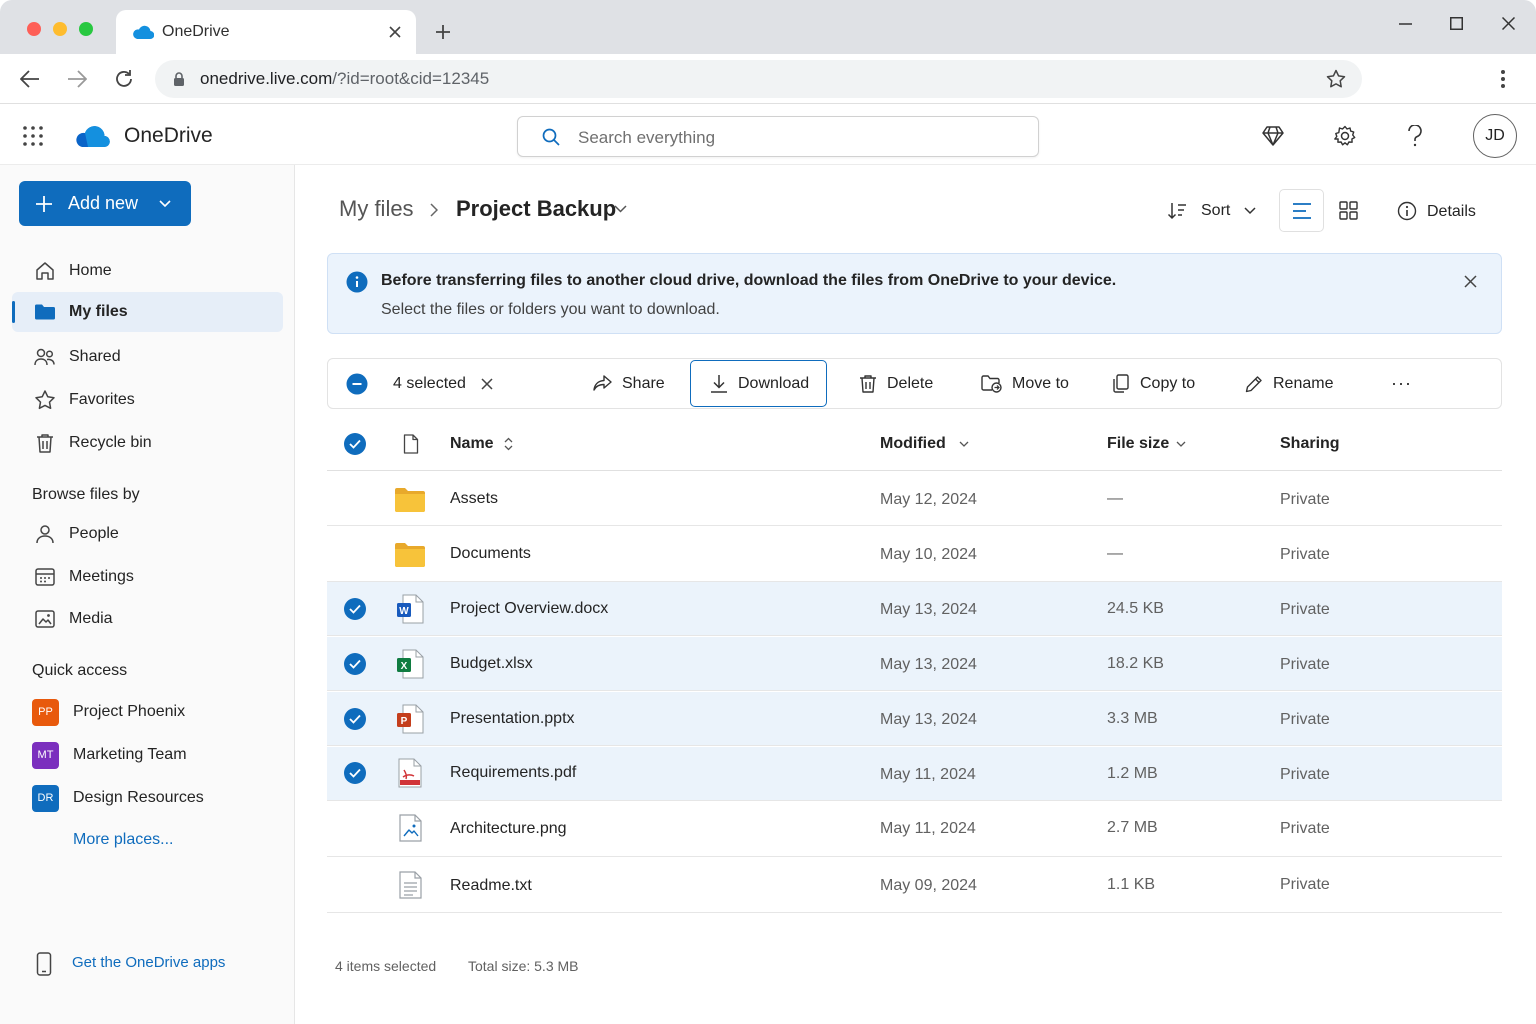  I want to click on details-label: Details, so click(1451, 211).